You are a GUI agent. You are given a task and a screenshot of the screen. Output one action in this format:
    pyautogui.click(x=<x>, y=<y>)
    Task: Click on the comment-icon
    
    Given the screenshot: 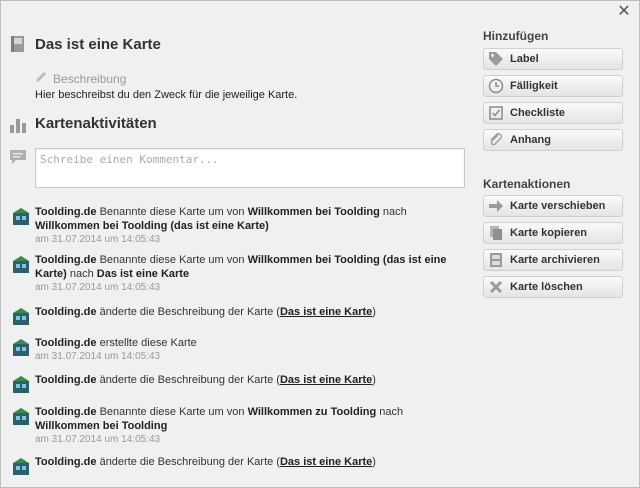 What is the action you would take?
    pyautogui.click(x=18, y=157)
    